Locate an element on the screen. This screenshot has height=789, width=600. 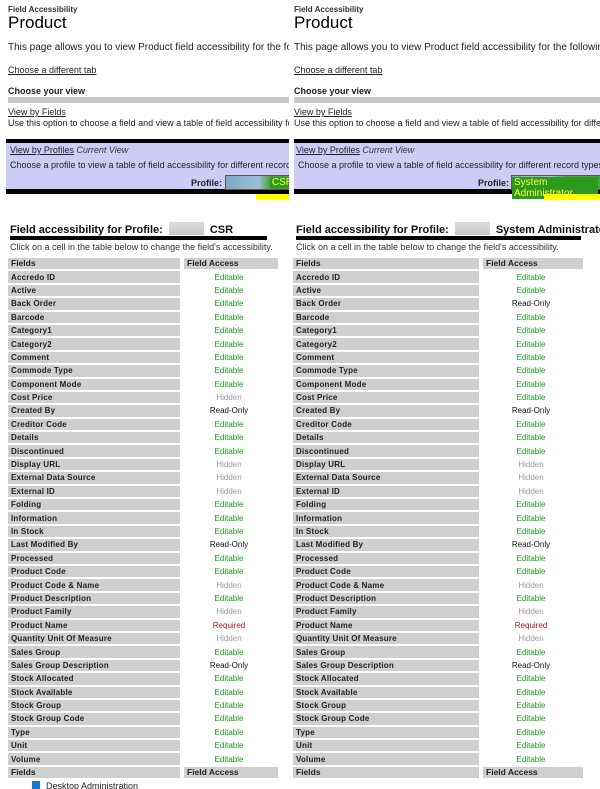
table-row: Creditor Code Editable is located at coordinates (143, 424).